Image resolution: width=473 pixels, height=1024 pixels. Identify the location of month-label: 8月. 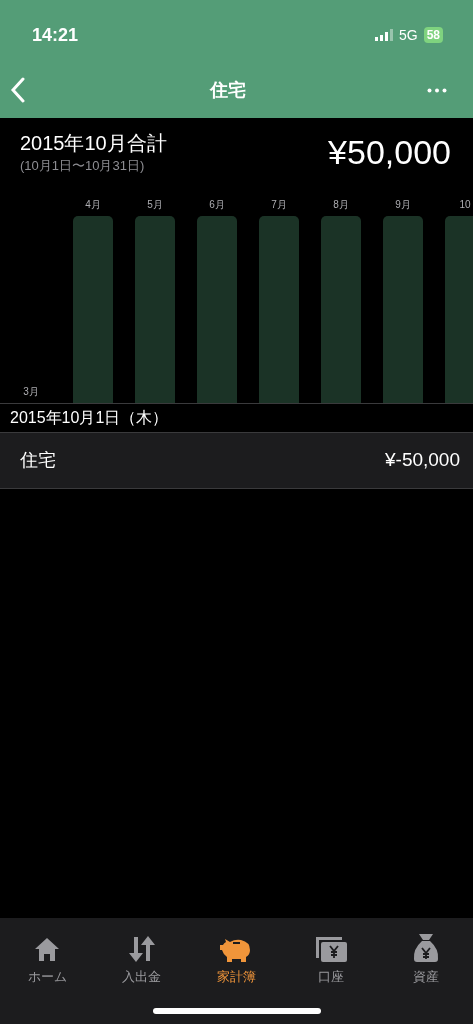
(341, 205).